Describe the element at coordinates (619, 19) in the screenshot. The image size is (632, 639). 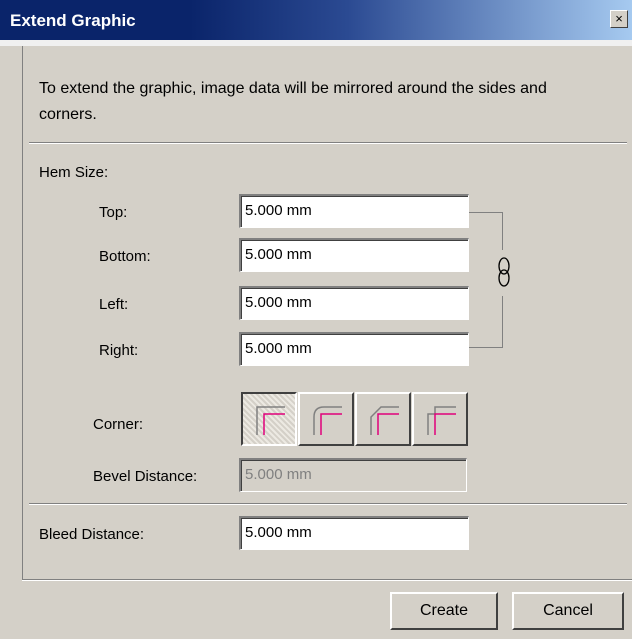
I see `close-button: ×` at that location.